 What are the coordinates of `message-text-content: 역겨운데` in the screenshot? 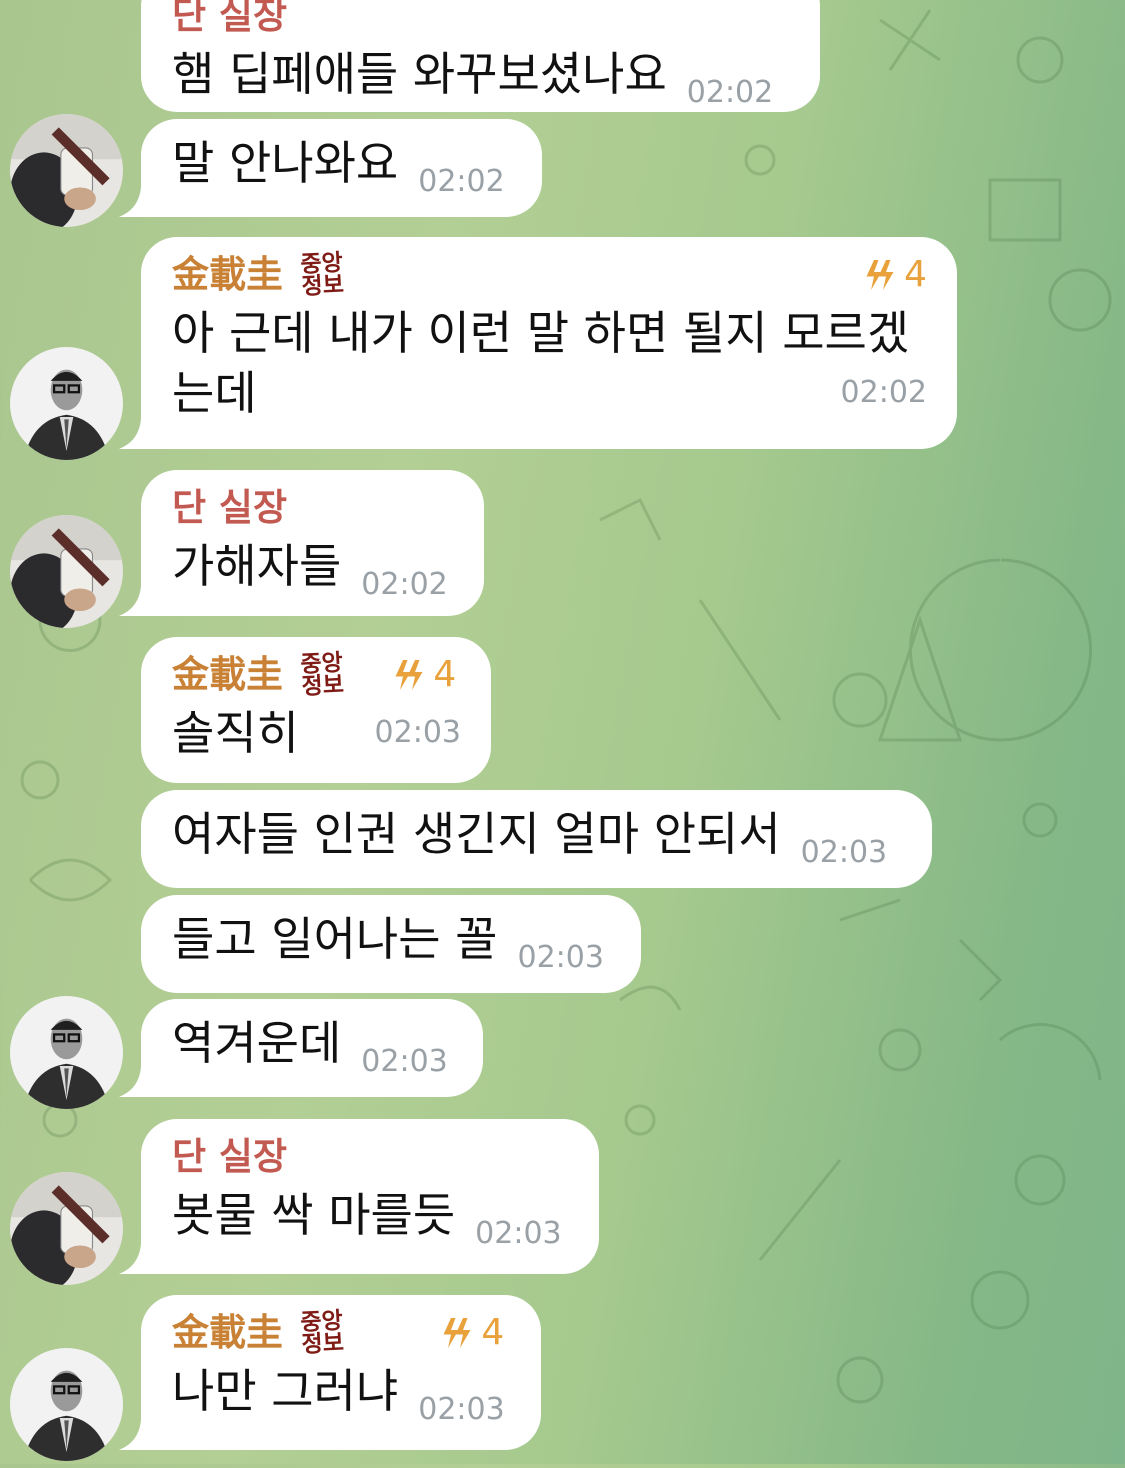 It's located at (257, 1043).